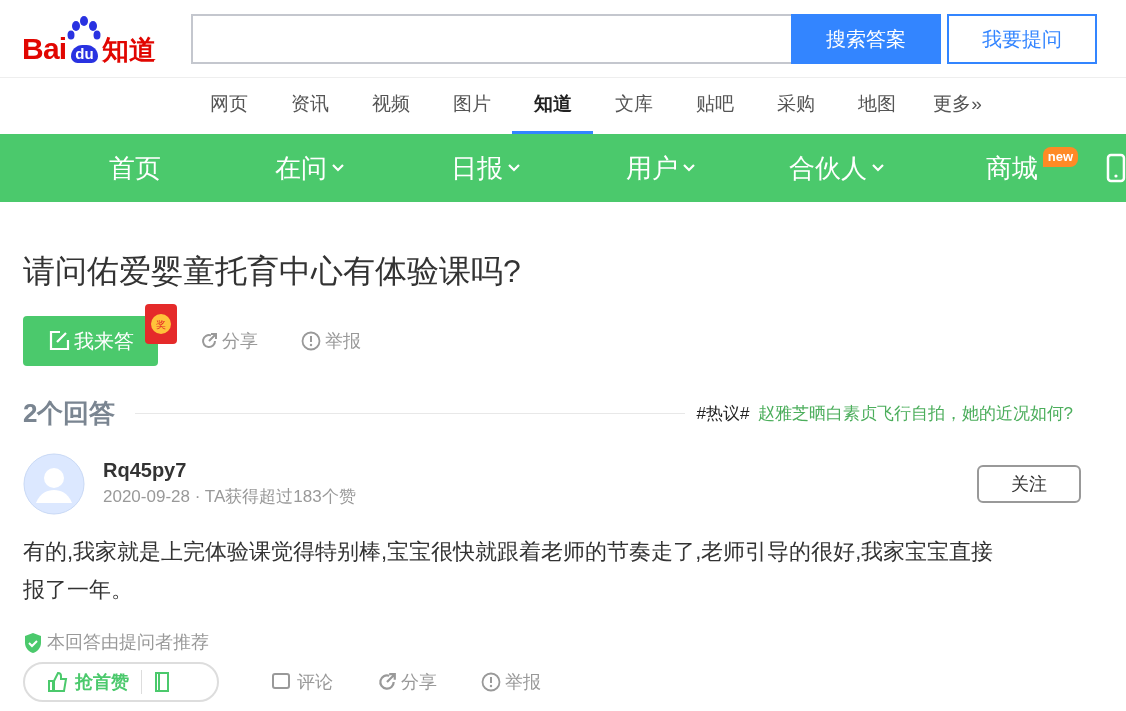 The image size is (1126, 711). What do you see at coordinates (633, 106) in the screenshot?
I see `nav-tab: 文库` at bounding box center [633, 106].